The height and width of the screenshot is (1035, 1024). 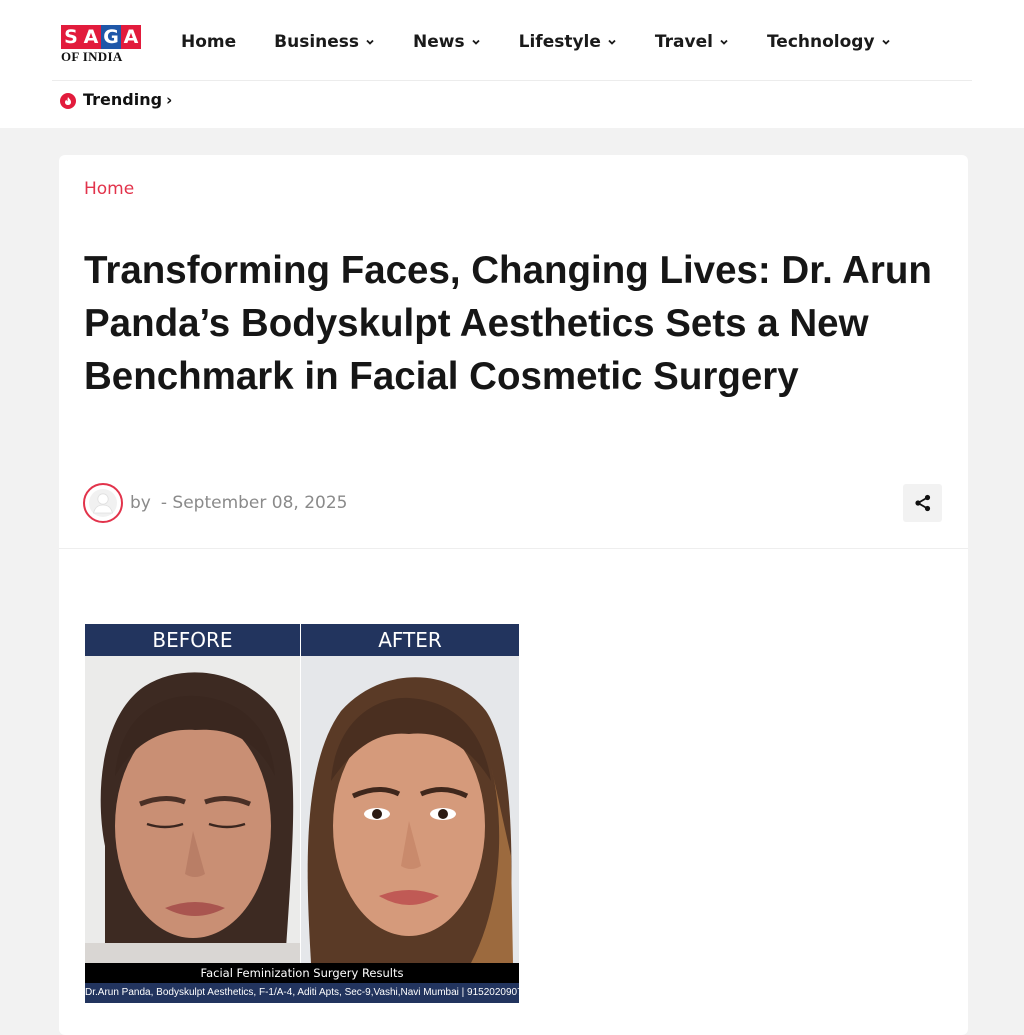 I want to click on nav-label: Home, so click(x=209, y=42).